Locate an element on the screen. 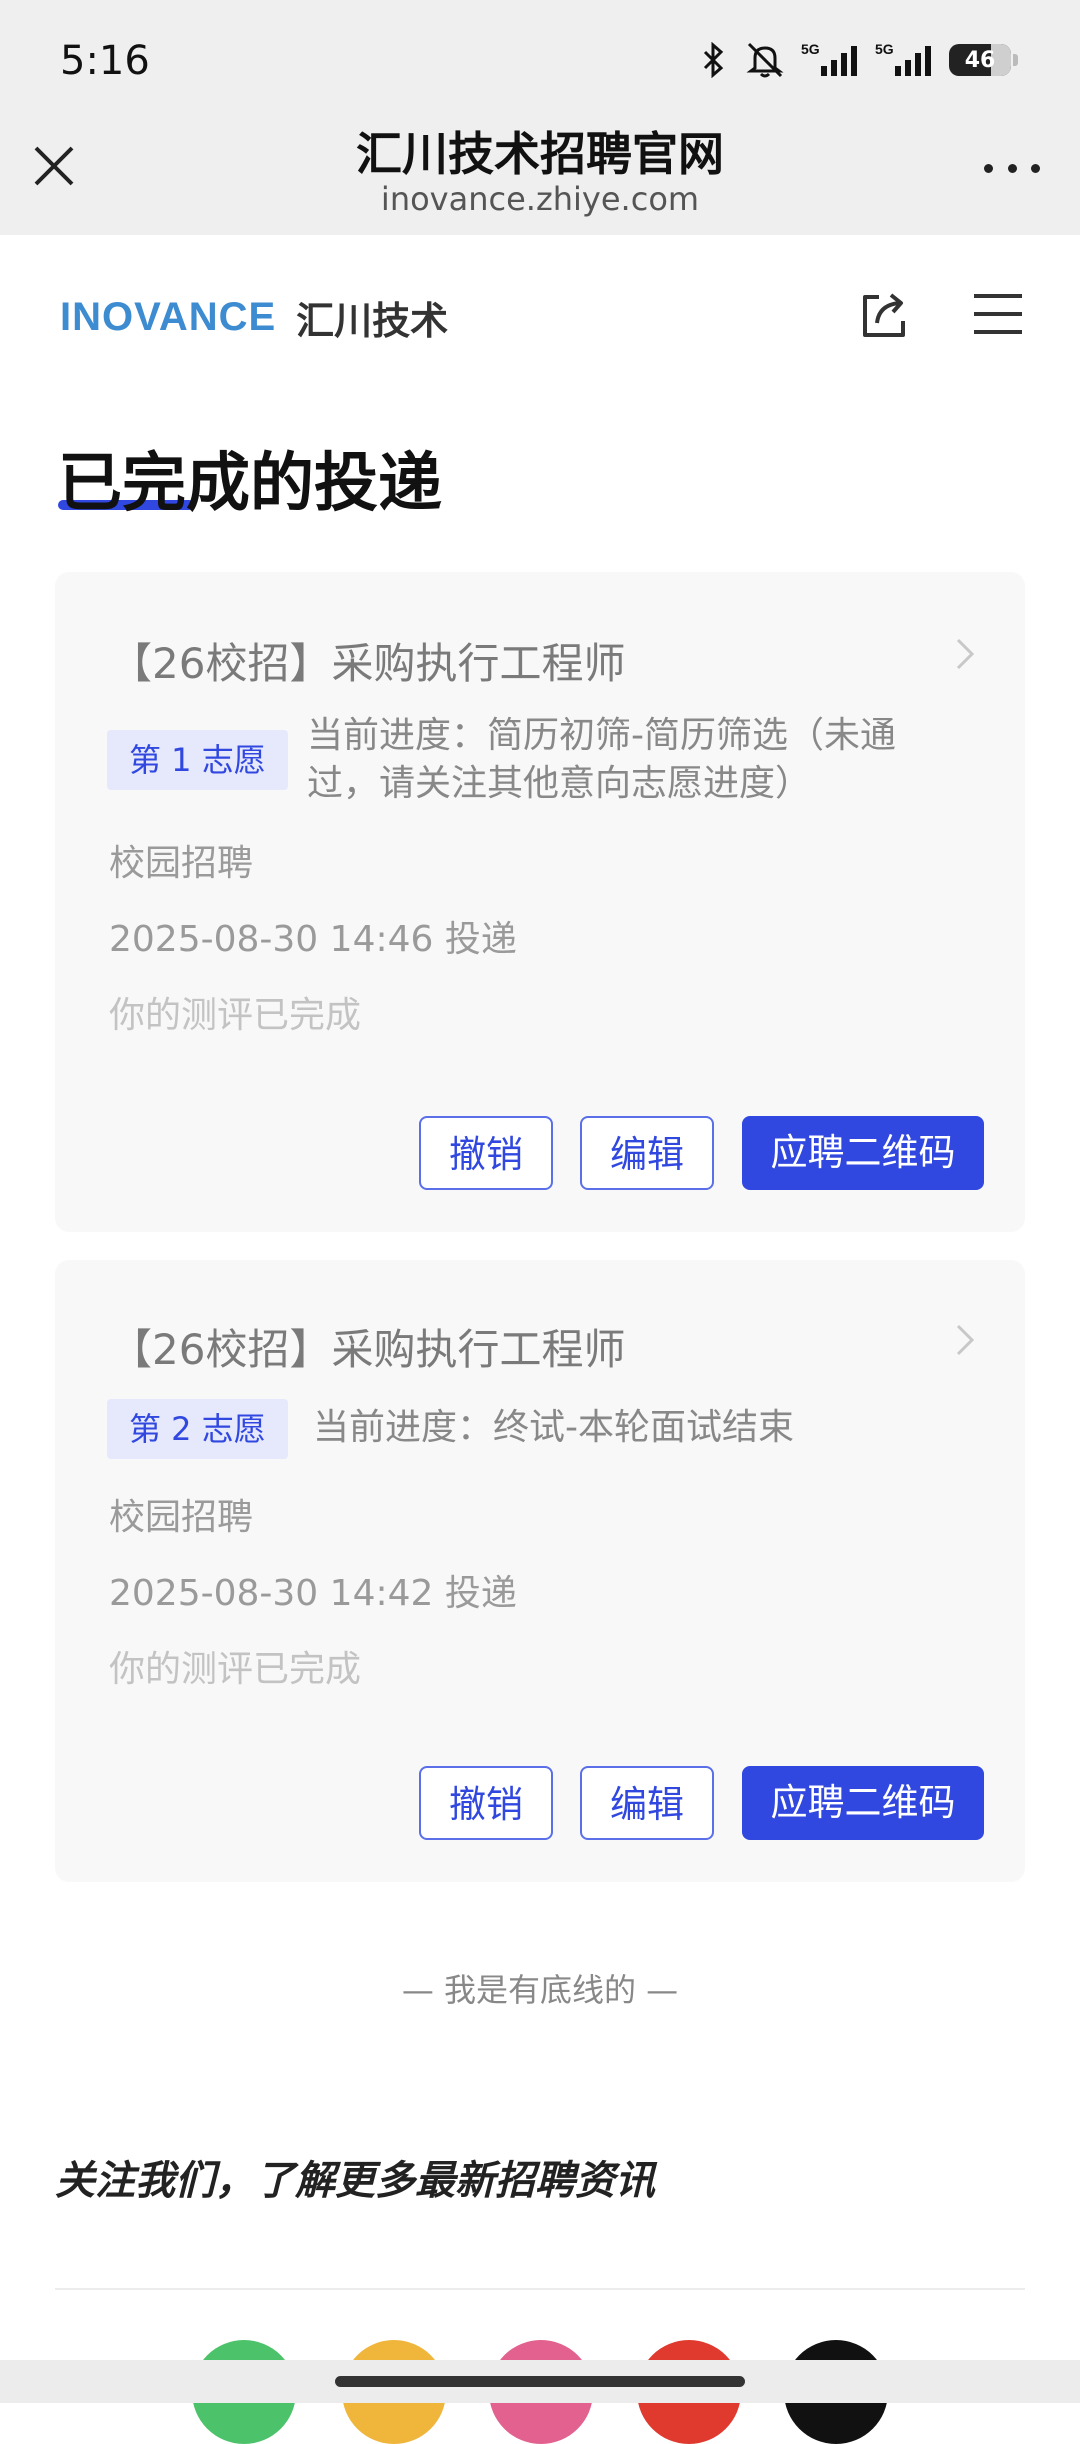 Image resolution: width=1080 pixels, height=2444 pixels. follow-us-heading: 关注我们，了解更多最新招聘资讯 is located at coordinates (355, 2181).